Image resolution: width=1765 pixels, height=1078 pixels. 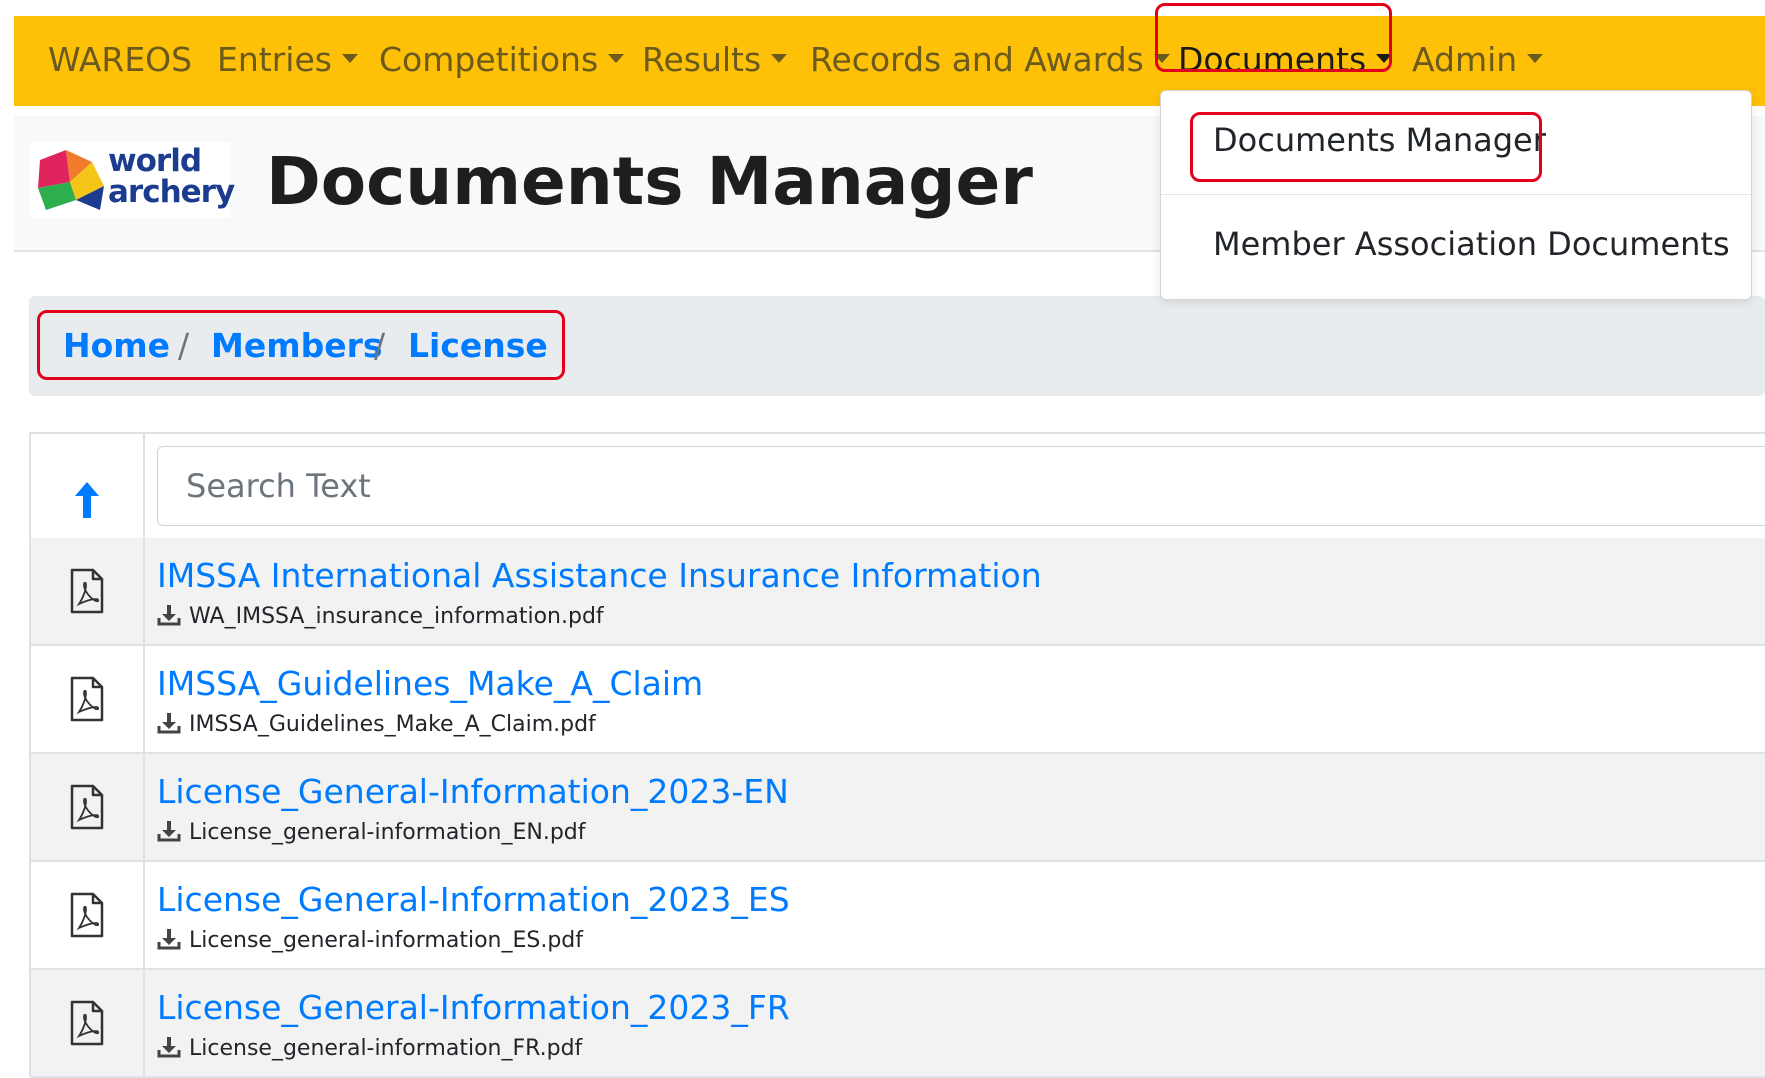 What do you see at coordinates (489, 59) in the screenshot?
I see `nav-item-label: Competitions` at bounding box center [489, 59].